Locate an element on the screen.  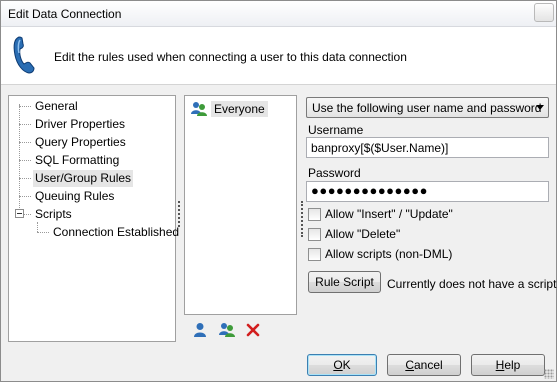
rule-script-button: Rule Script is located at coordinates (344, 282).